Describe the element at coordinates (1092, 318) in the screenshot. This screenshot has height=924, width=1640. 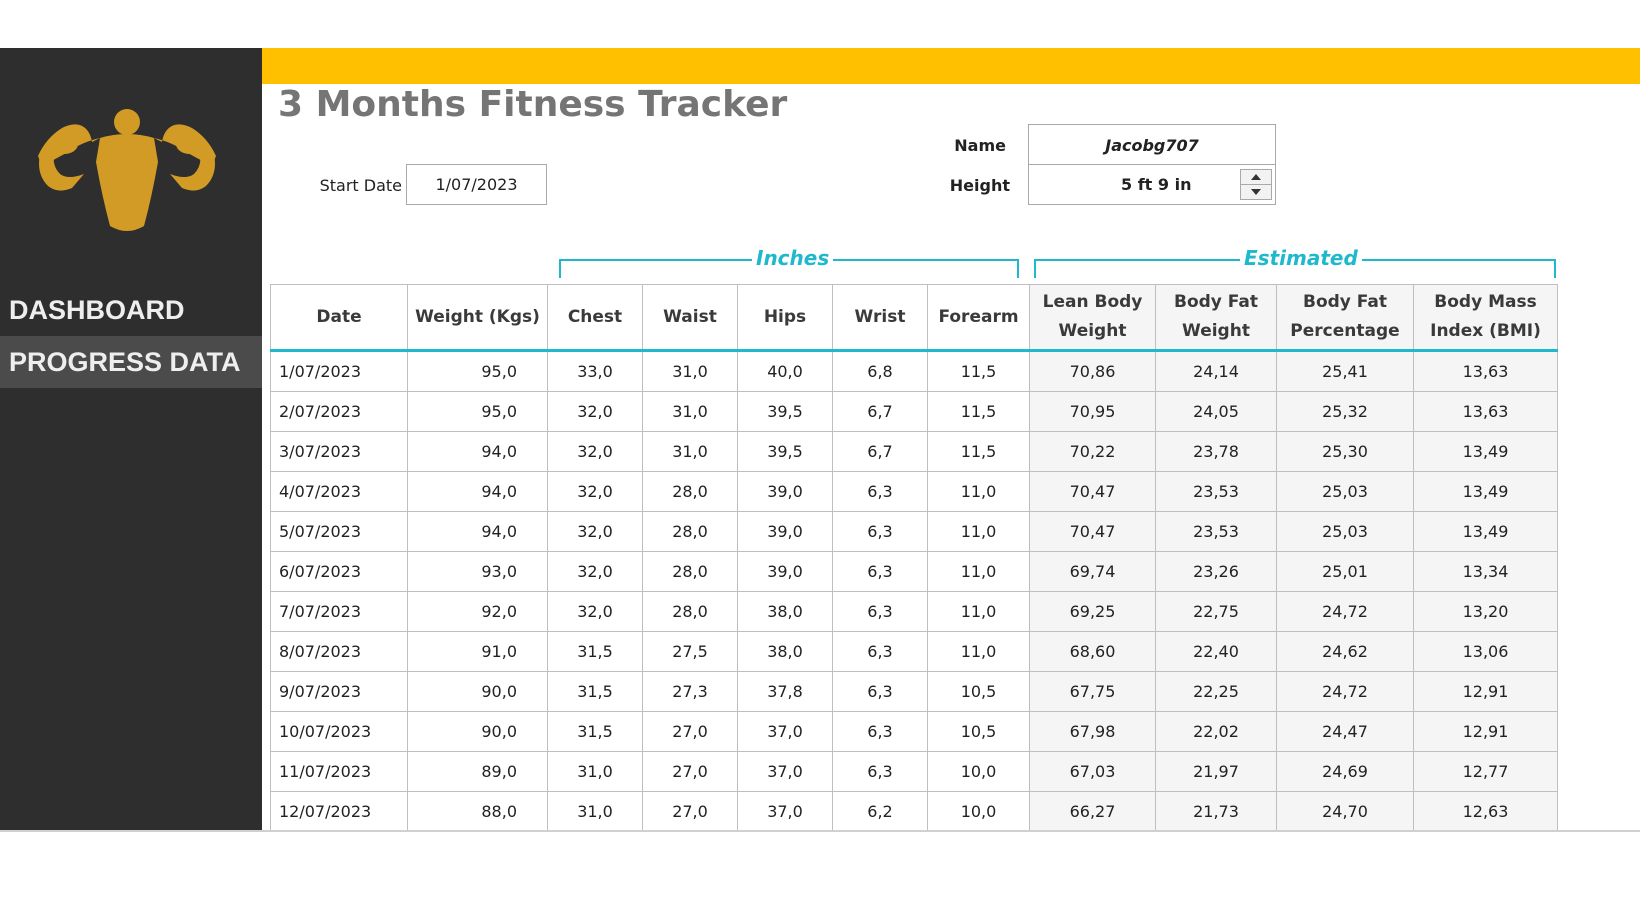
I see `col-header-lean-body-weight: Lean Body Weight` at that location.